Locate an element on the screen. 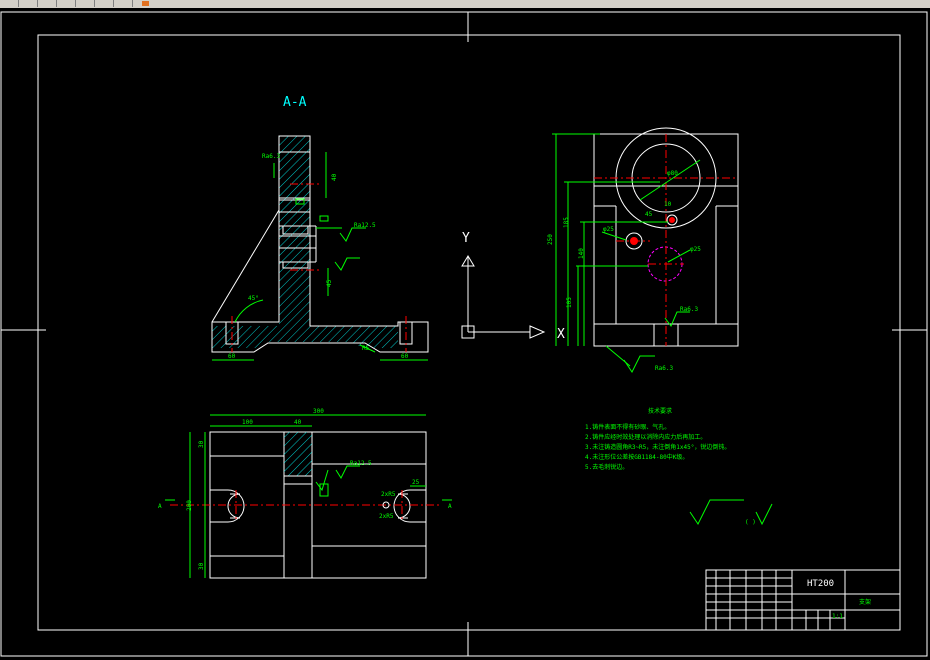 The image size is (930, 660). angle-label: 45° is located at coordinates (253, 298).